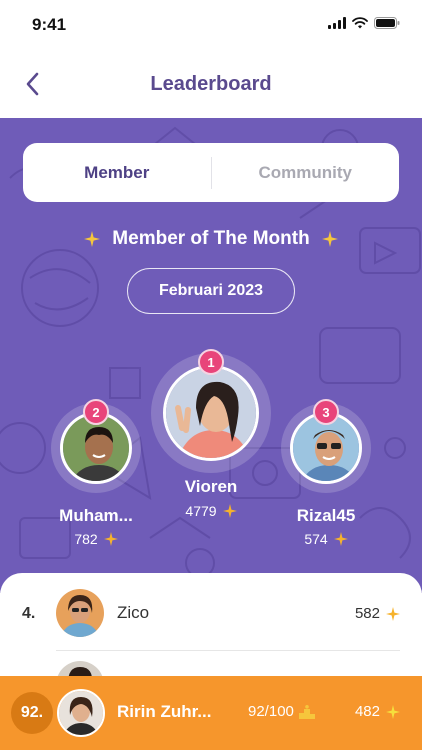 This screenshot has height=750, width=422. I want to click on podium-third: 3 Rizal45 574, so click(326, 476).